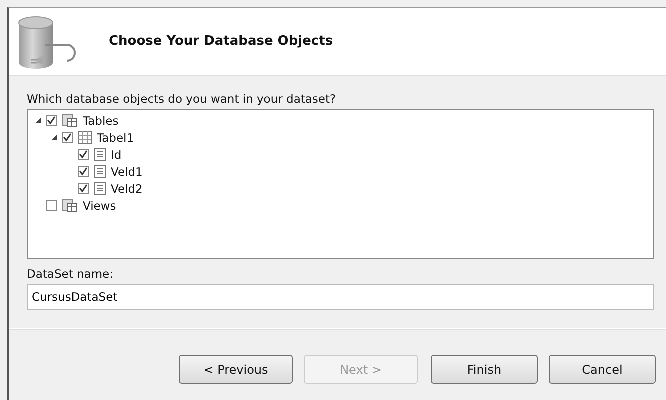  Describe the element at coordinates (221, 41) in the screenshot. I see `page-title: Choose Your Database Objects` at that location.